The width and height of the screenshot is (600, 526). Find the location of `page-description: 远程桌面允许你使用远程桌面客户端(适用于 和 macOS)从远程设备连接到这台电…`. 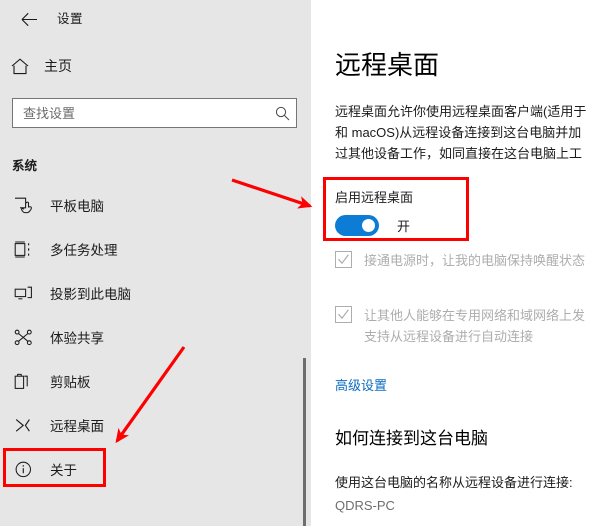

page-description: 远程桌面允许你使用远程桌面客户端(适用于 和 macOS)从远程设备连接到这台电… is located at coordinates (467, 132).